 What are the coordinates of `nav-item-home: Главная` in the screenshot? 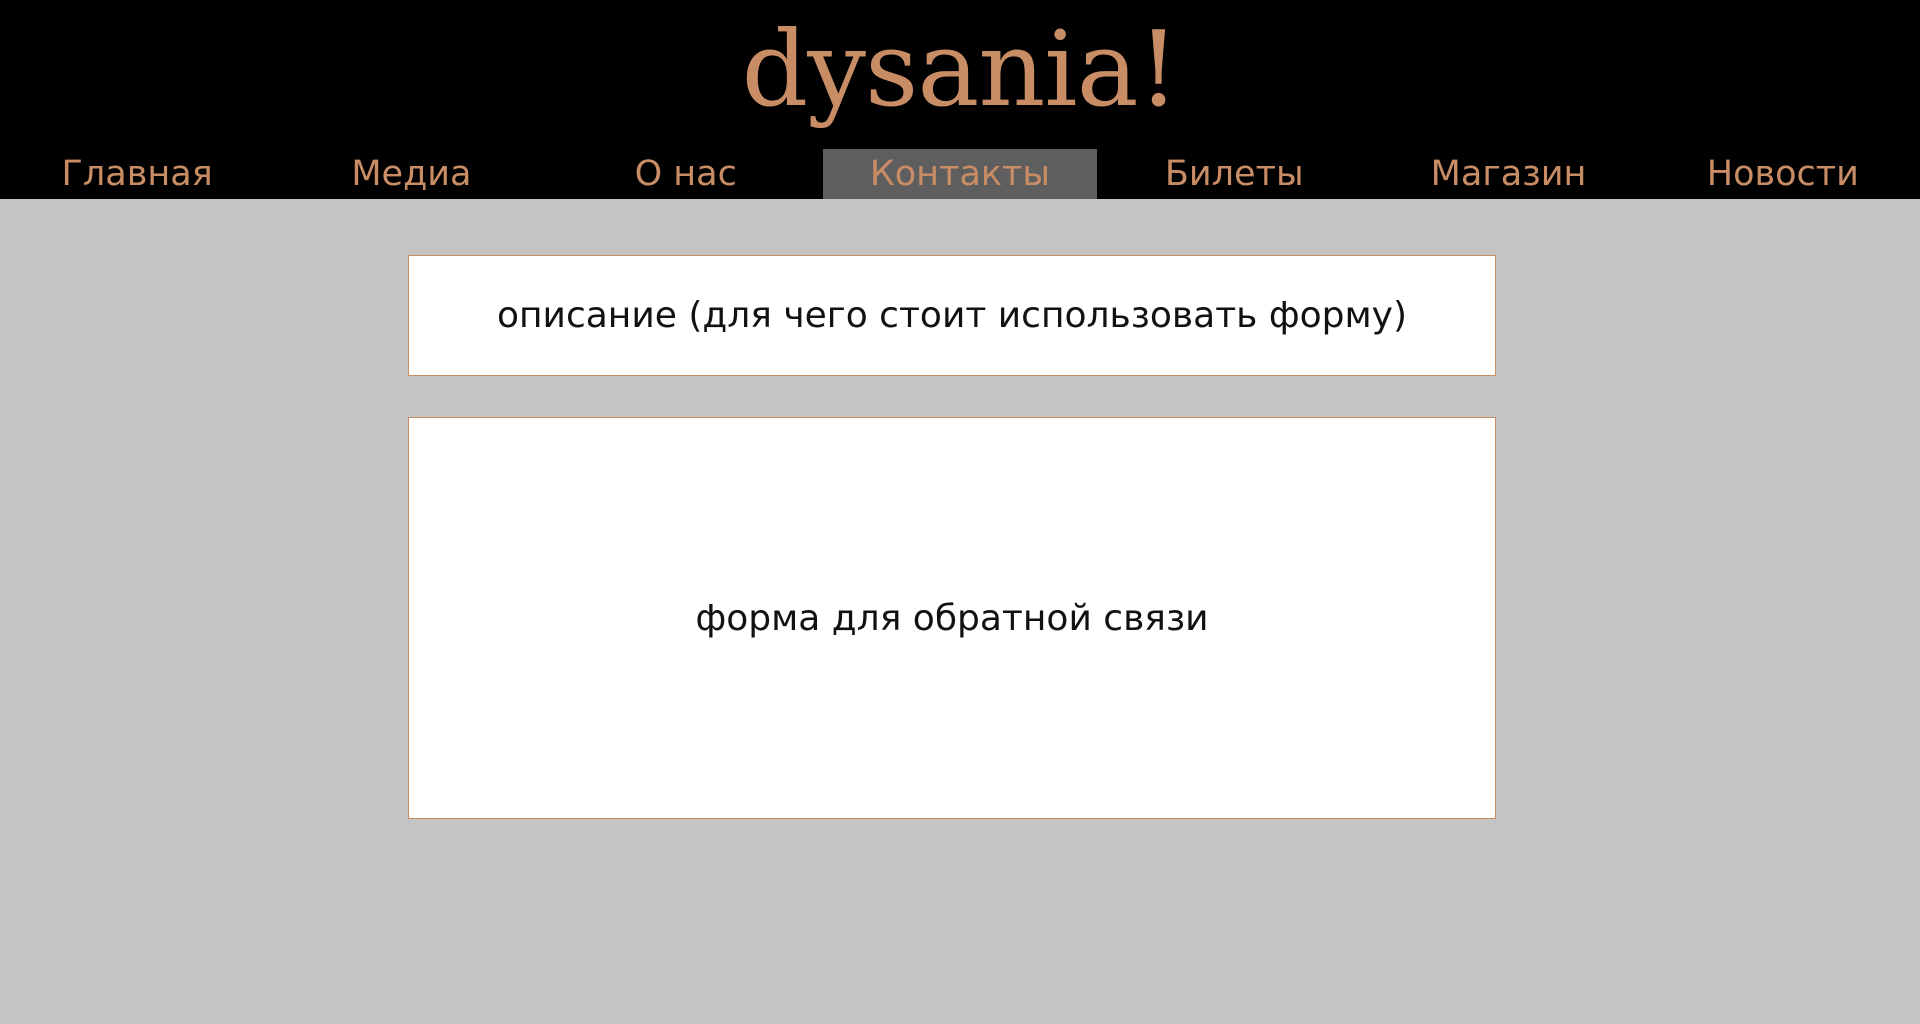 It's located at (137, 174).